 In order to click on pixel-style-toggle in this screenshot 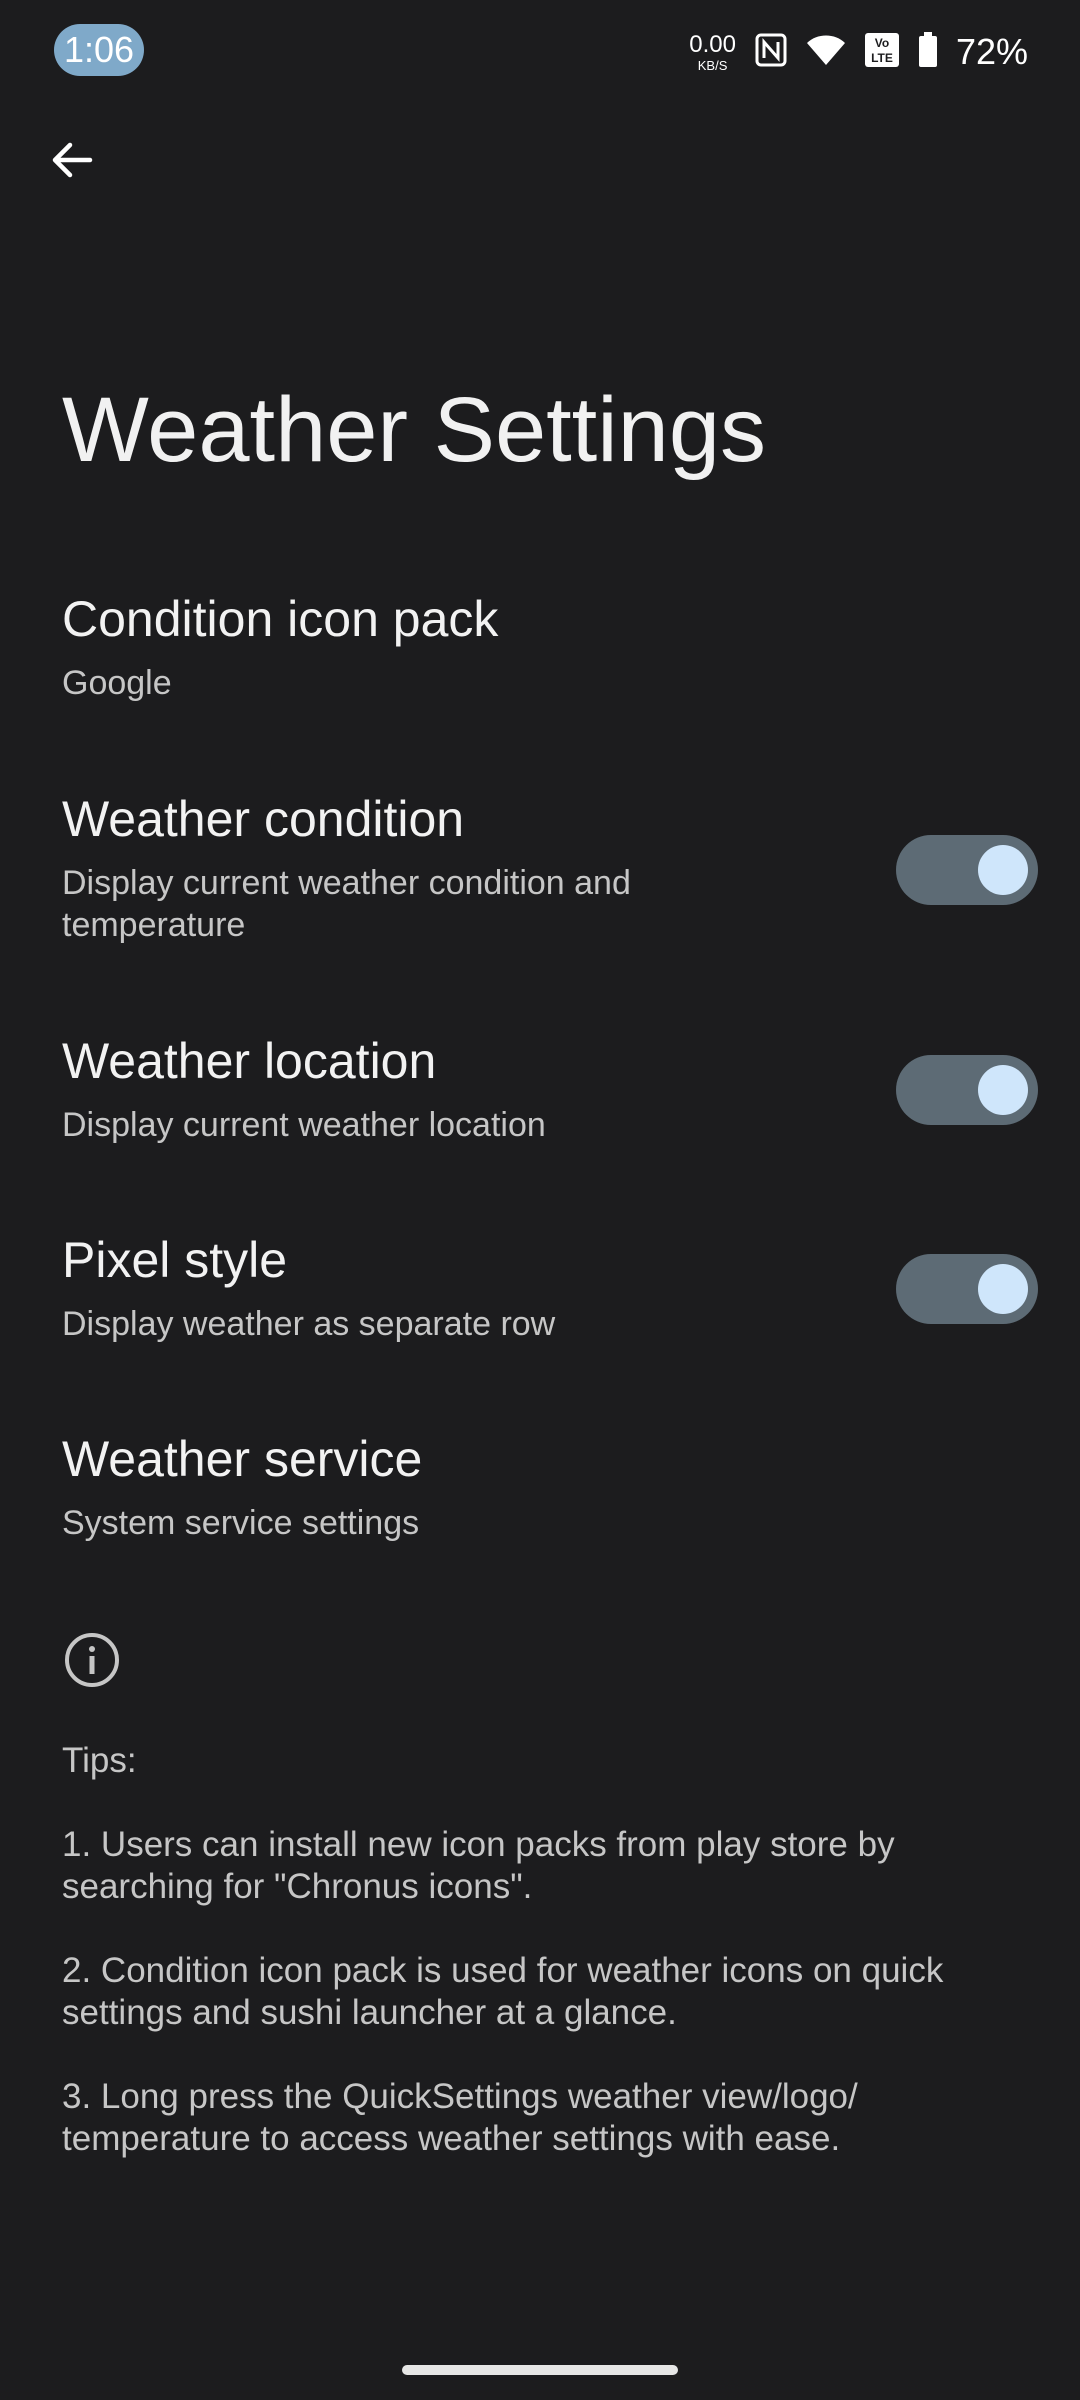, I will do `click(967, 1289)`.